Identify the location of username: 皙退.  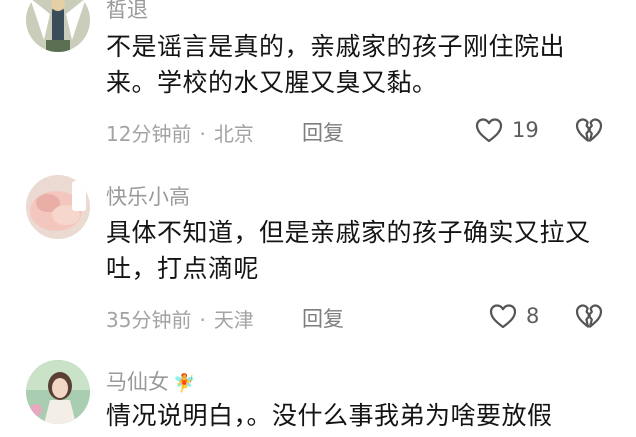
(127, 12).